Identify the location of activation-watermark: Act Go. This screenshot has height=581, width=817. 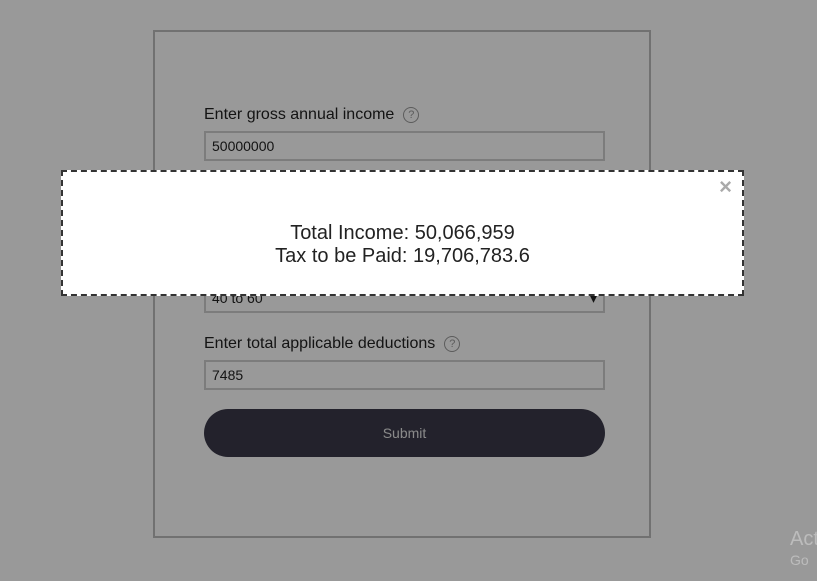
(803, 549).